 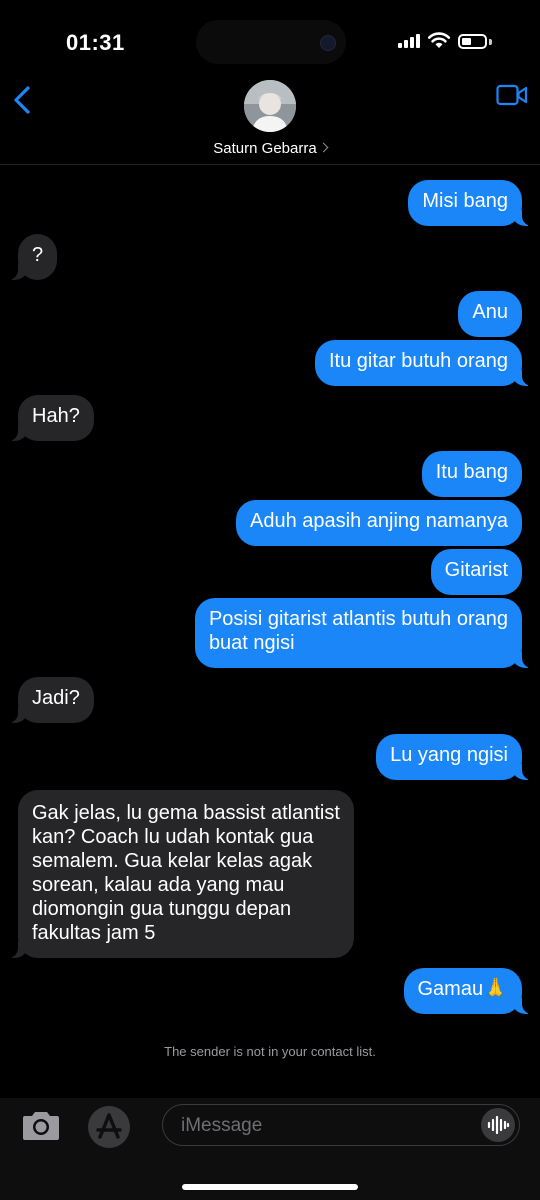 I want to click on outgoing-message: Itu gitar butuh orang, so click(x=424, y=363).